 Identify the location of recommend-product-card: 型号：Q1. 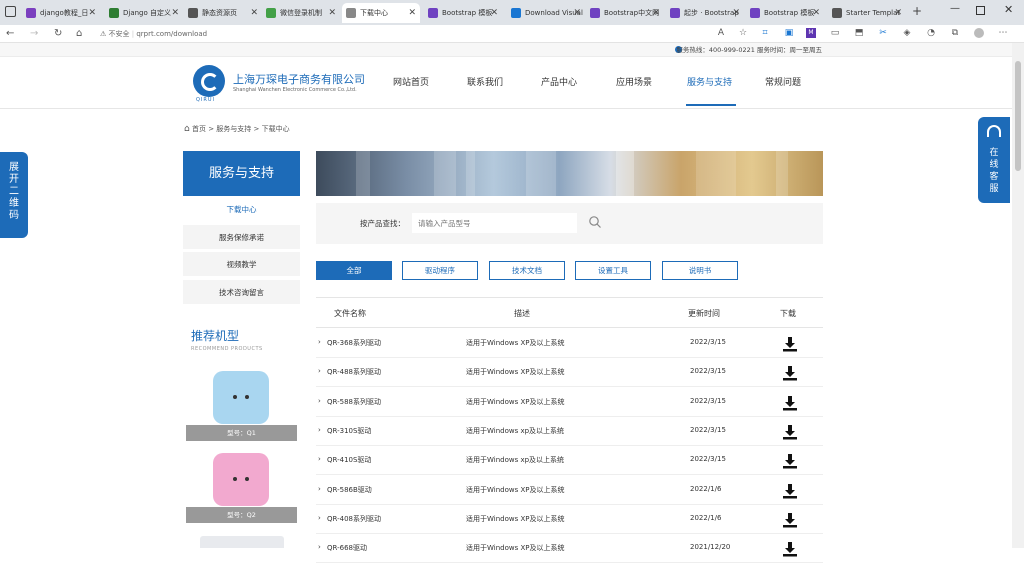
(241, 402).